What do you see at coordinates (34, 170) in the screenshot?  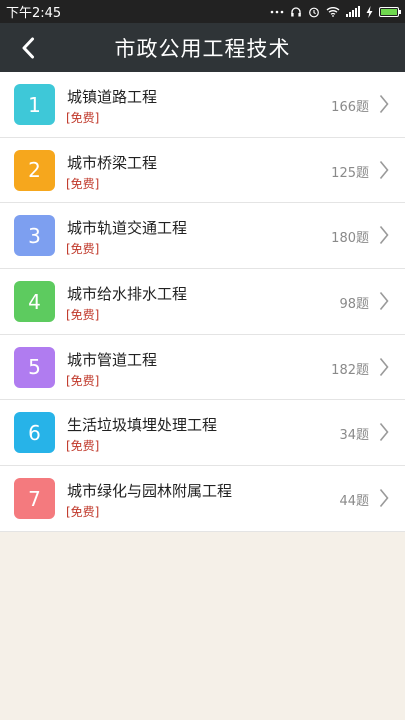 I see `number-badge: 2` at bounding box center [34, 170].